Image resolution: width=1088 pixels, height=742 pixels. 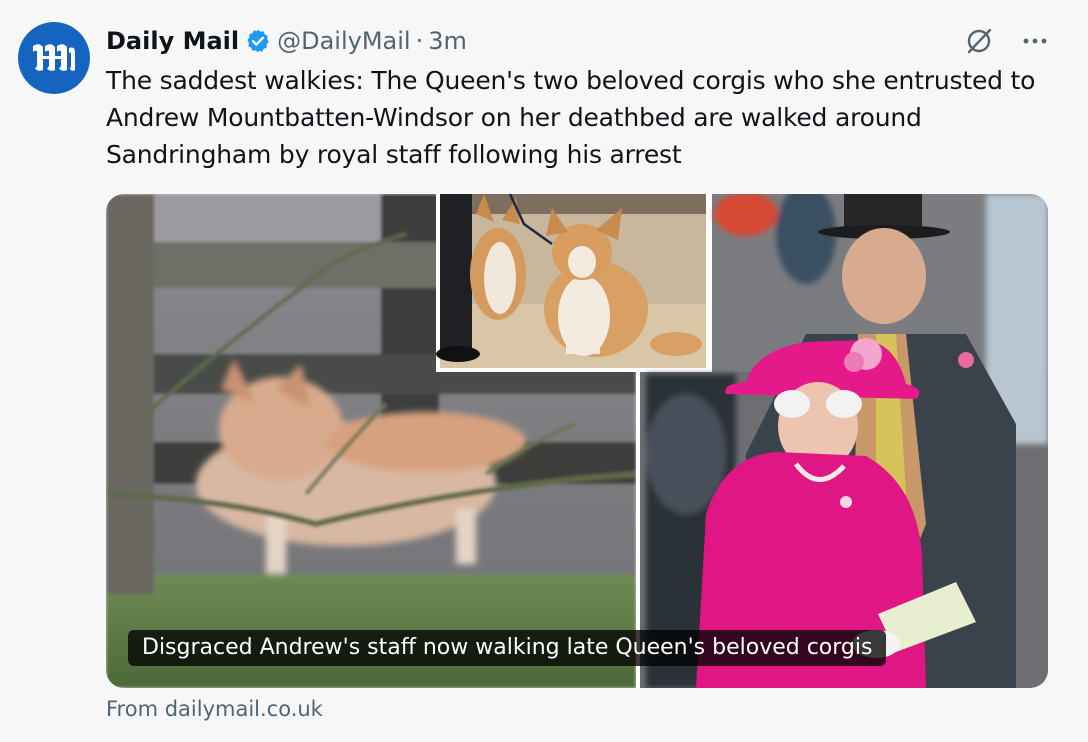 I want to click on avatar, so click(x=54, y=58).